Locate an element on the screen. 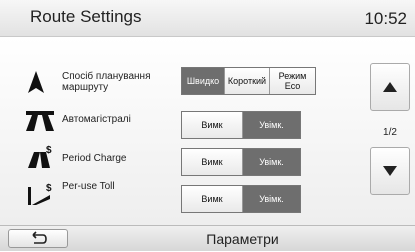  highways-off-option: Вимк is located at coordinates (212, 125).